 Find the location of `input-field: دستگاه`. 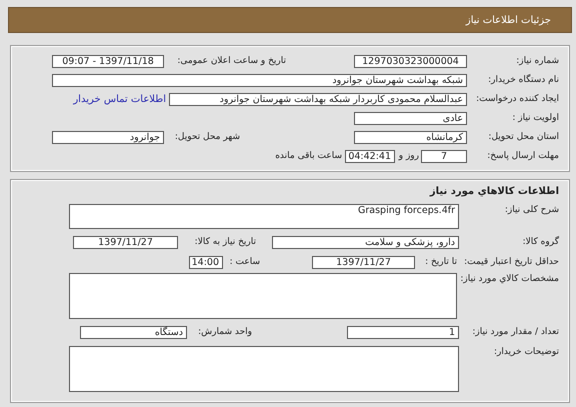

input-field: دستگاه is located at coordinates (133, 332).